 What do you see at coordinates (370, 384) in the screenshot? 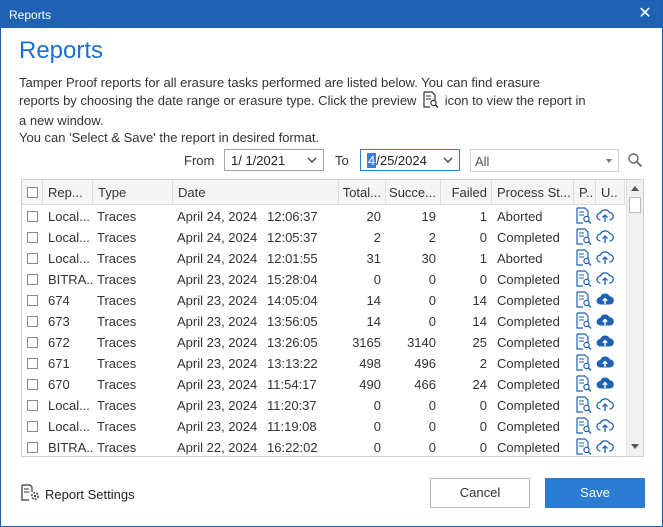
I see `cell-total: 490` at bounding box center [370, 384].